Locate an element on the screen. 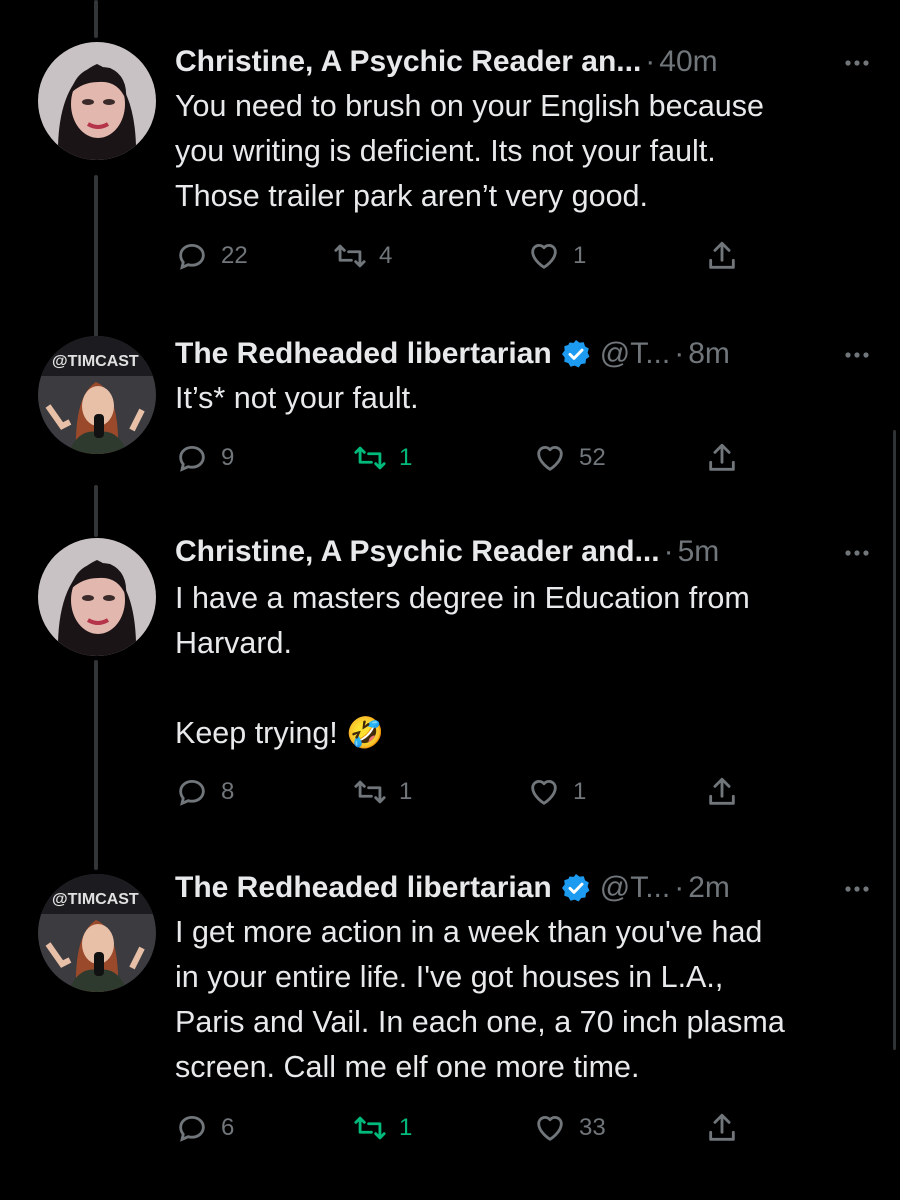  reply-button: 8 is located at coordinates (204, 792).